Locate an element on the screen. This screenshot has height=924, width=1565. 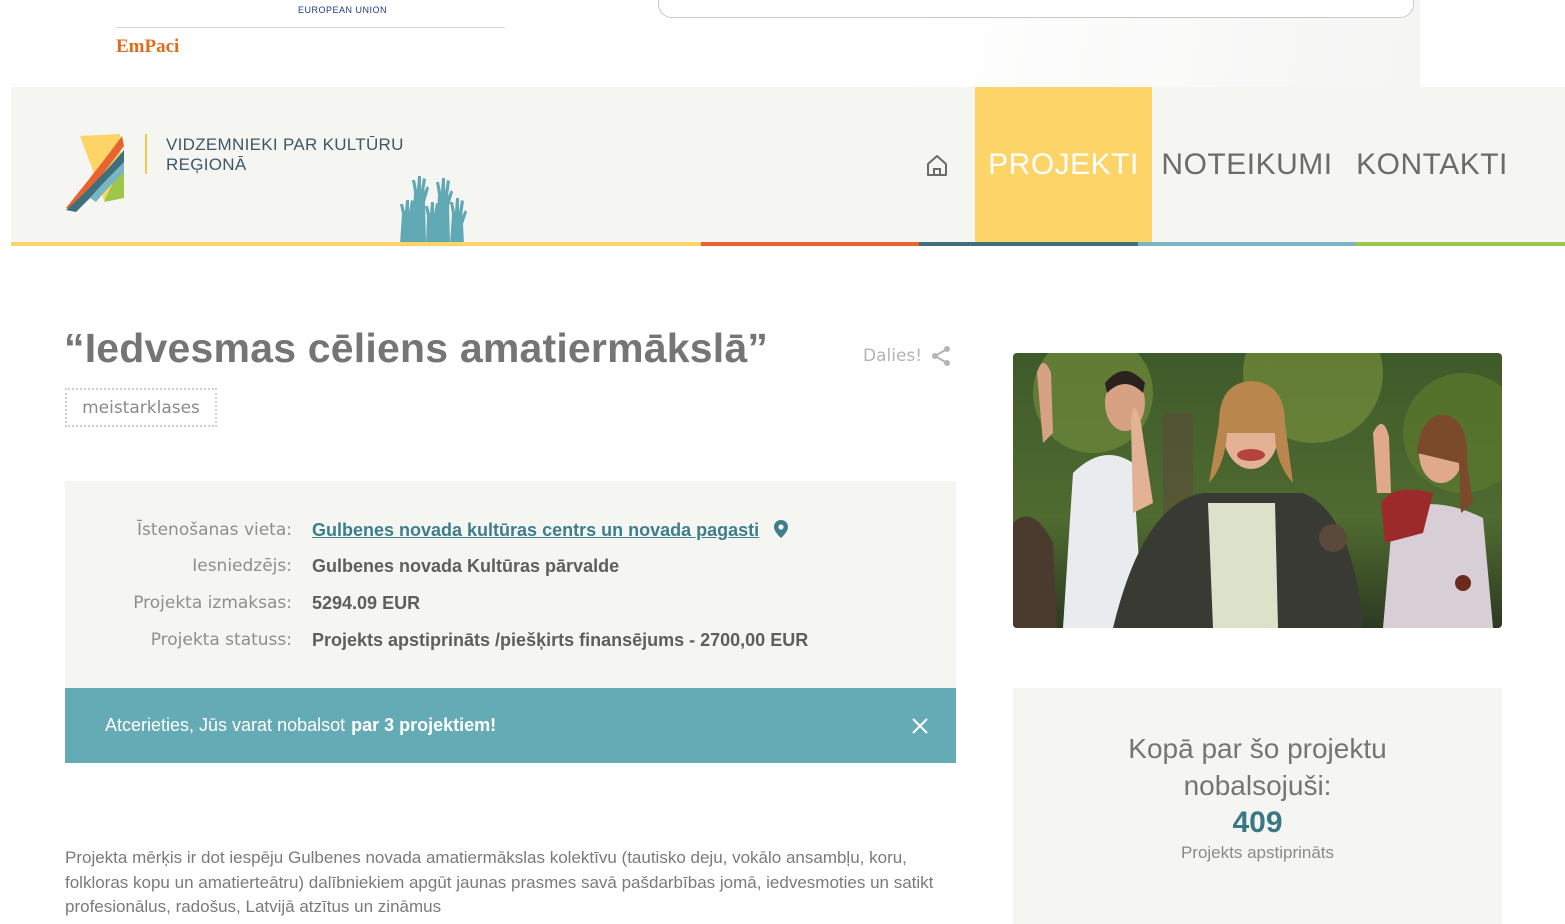
info-value: Gulbenes novada Kultūras pārvalde is located at coordinates (466, 566).